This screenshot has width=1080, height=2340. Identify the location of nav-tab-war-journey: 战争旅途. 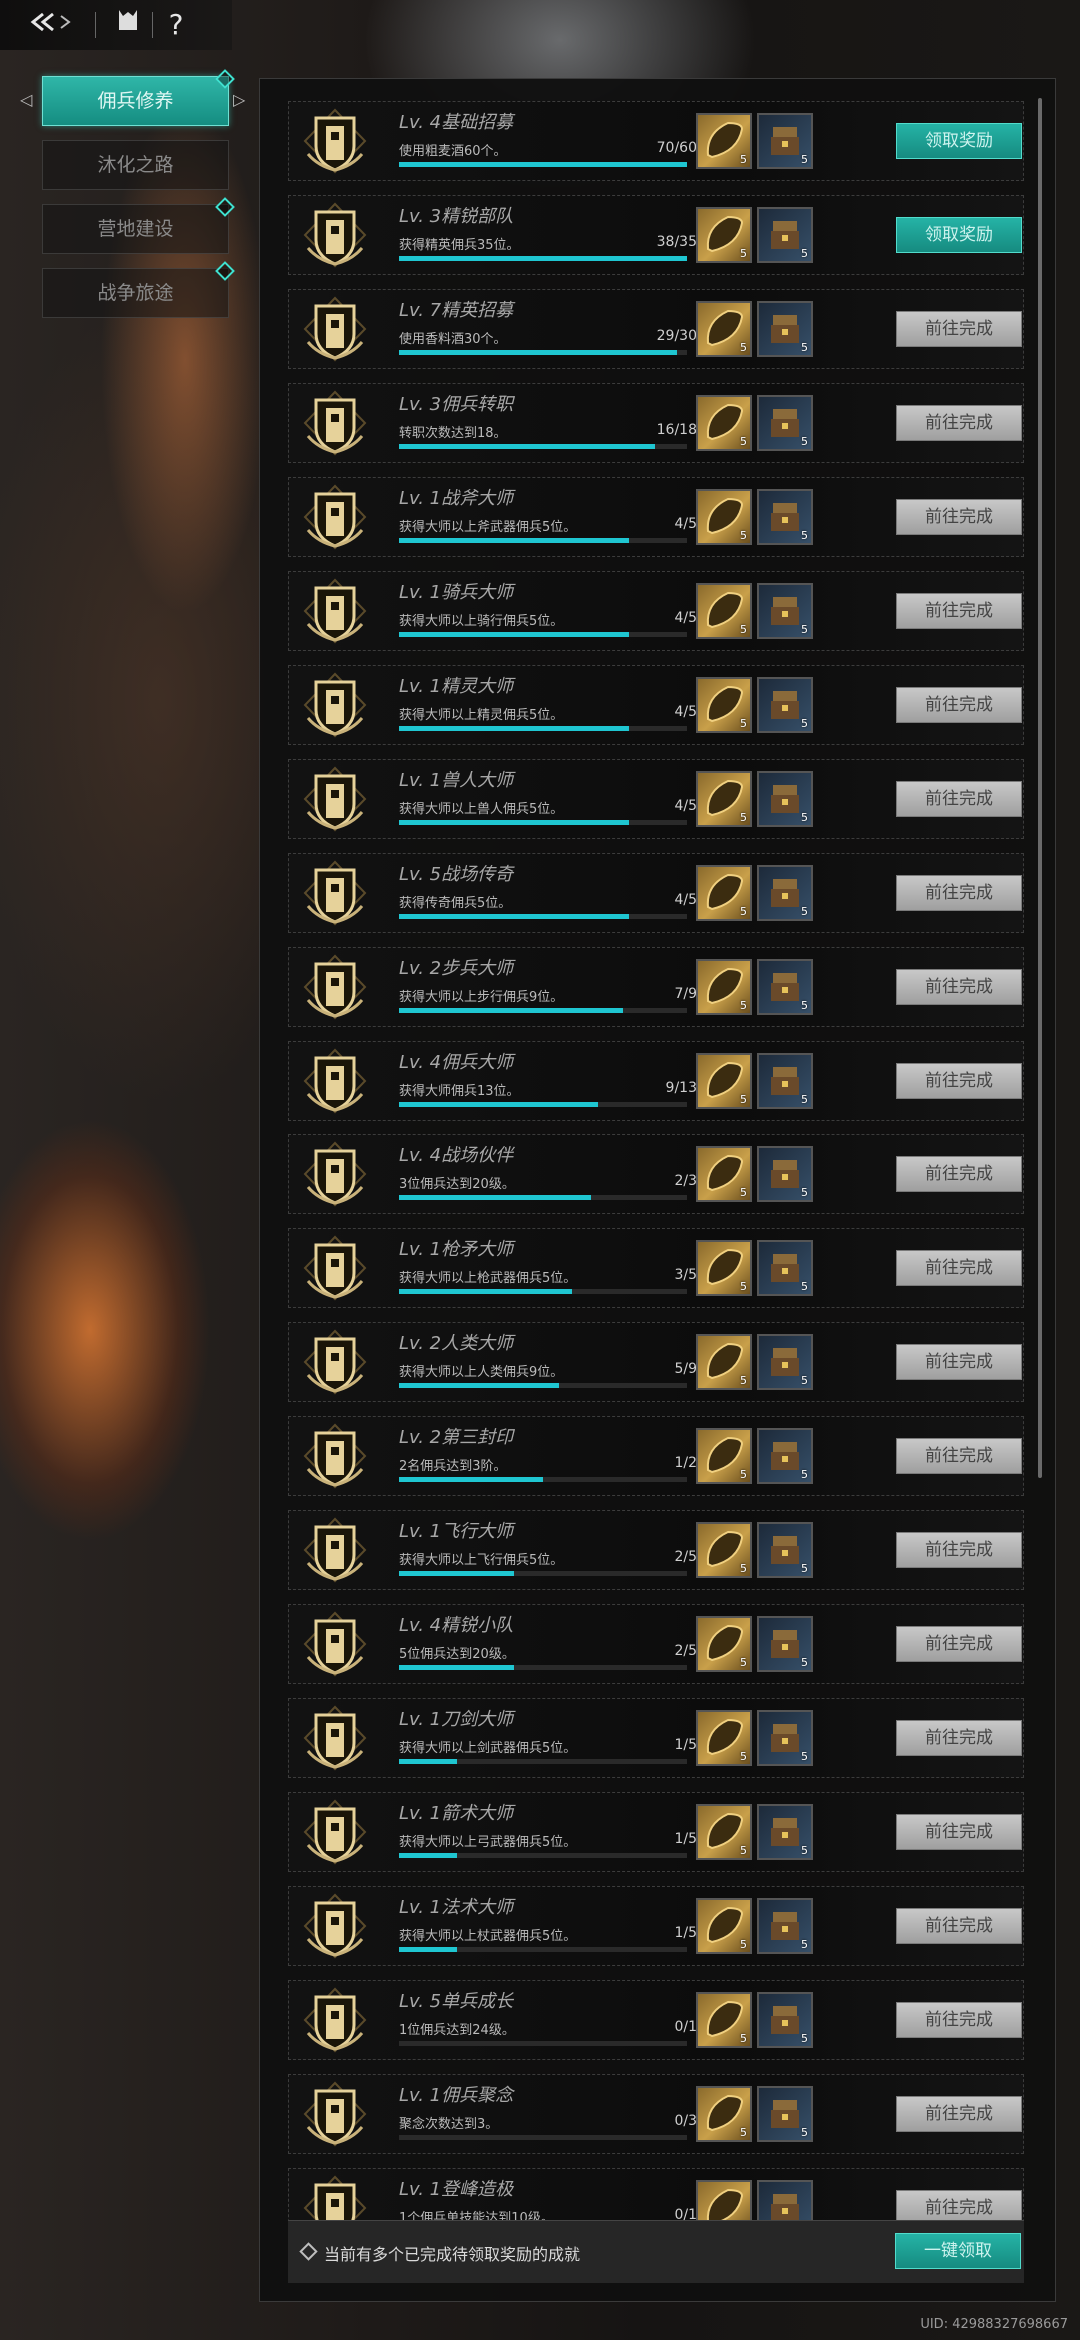
(135, 293).